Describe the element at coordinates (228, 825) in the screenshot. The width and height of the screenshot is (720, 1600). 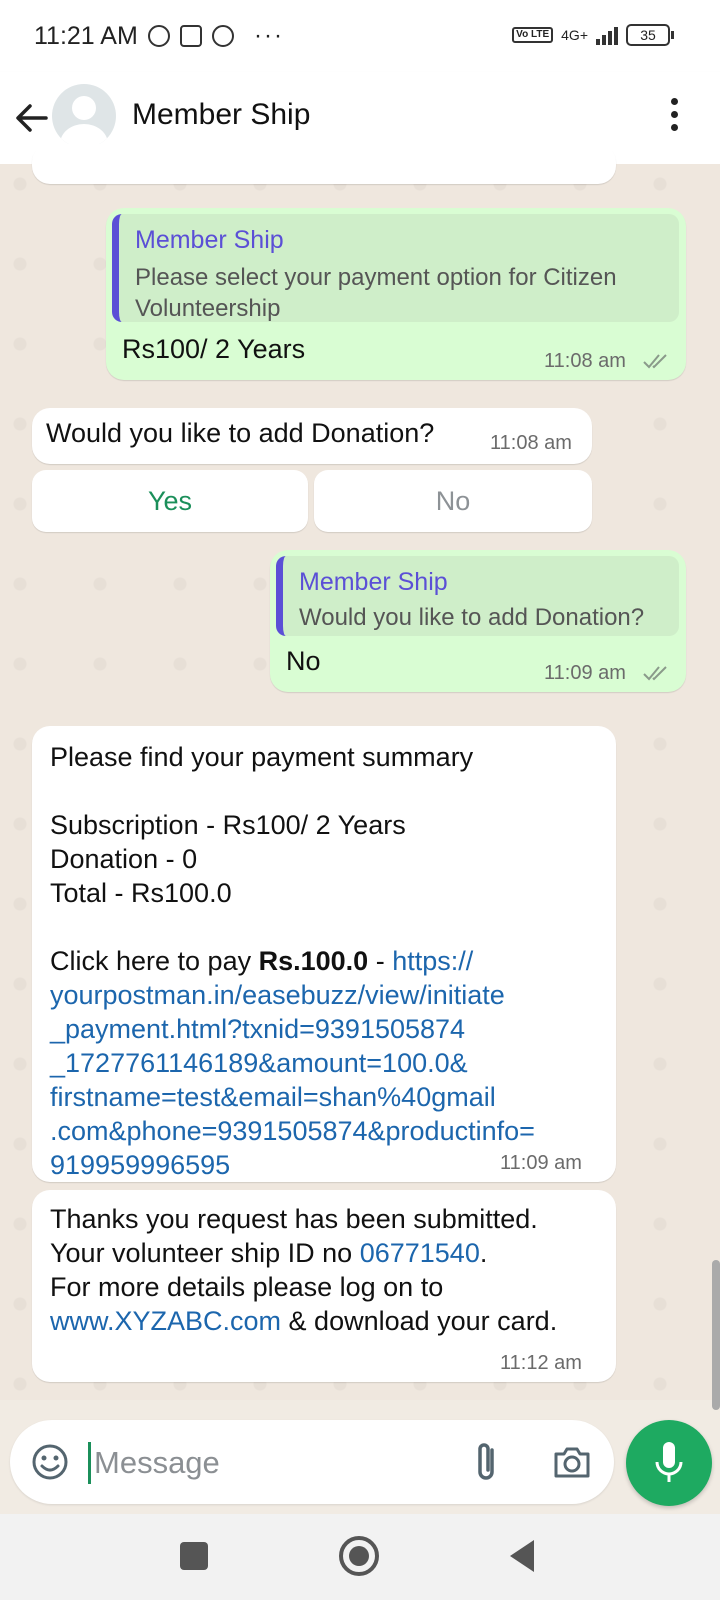
I see `message-text: Subscription - Rs100/ 2 Years` at that location.